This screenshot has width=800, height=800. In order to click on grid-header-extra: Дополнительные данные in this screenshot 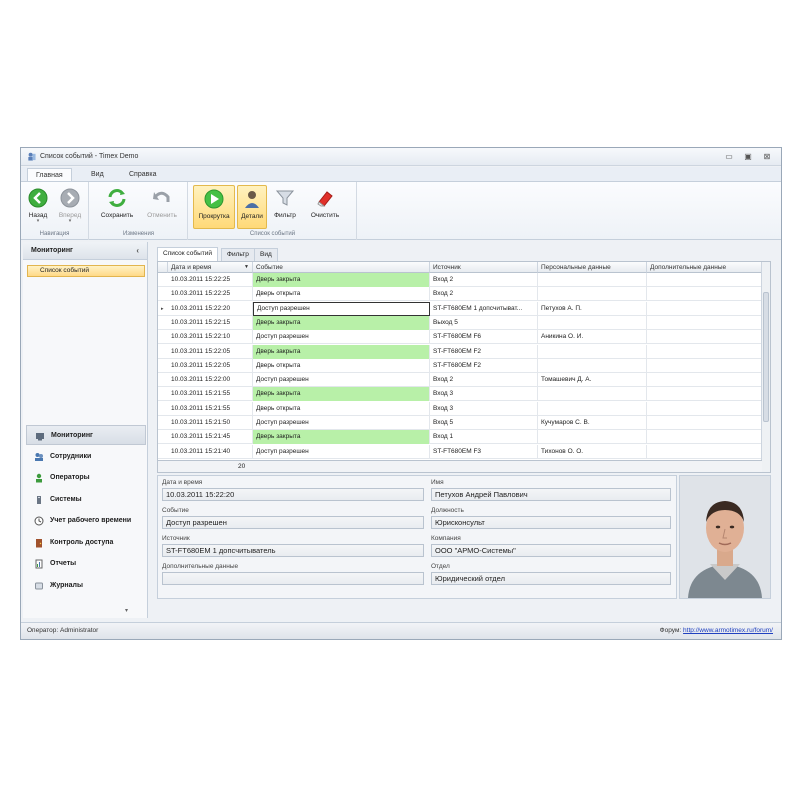, I will do `click(704, 267)`.